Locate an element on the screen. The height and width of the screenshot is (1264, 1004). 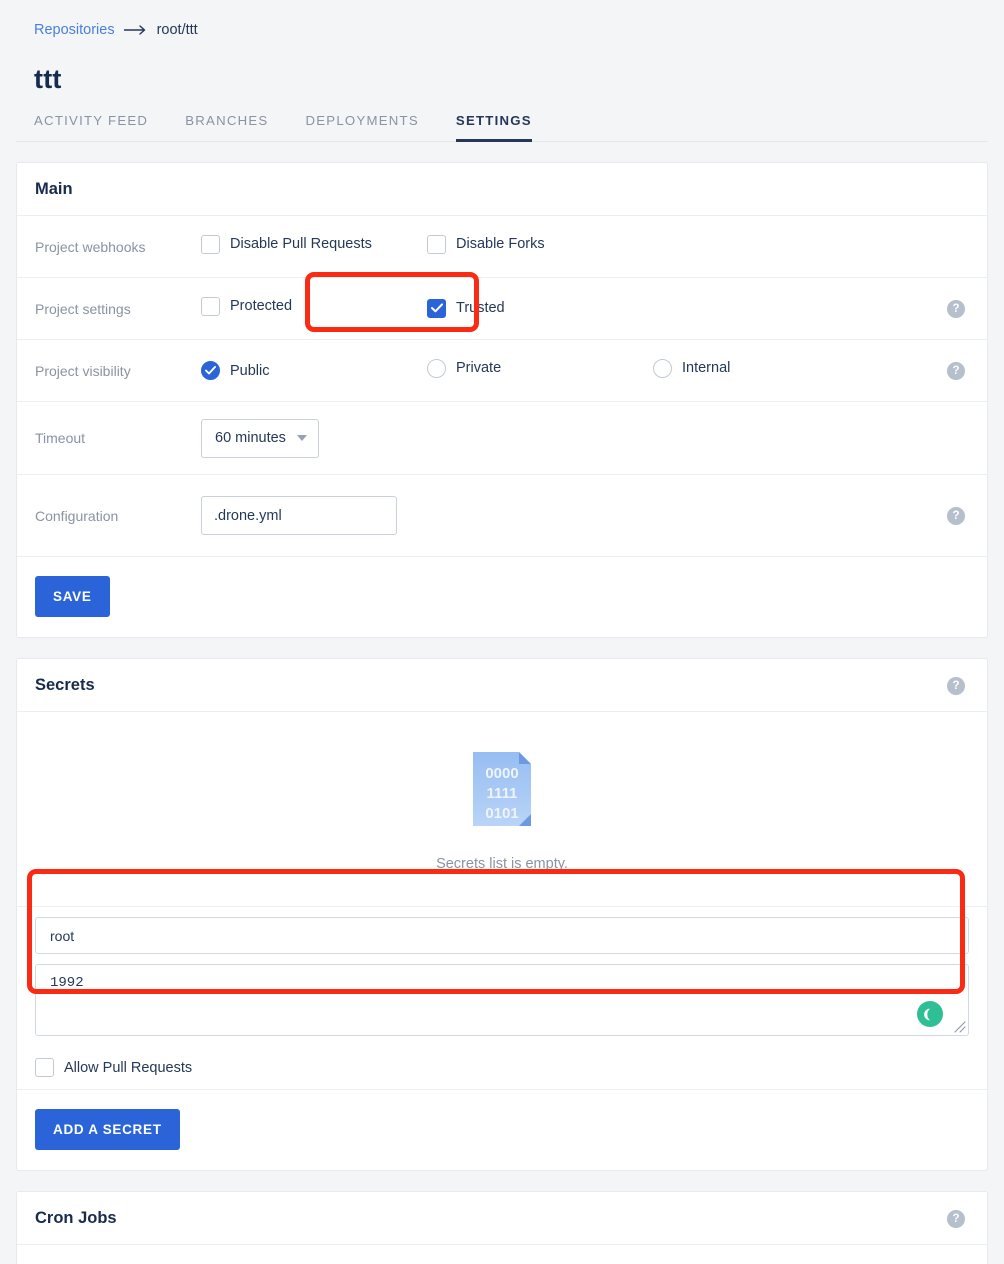
chevron-down-icon is located at coordinates (302, 438).